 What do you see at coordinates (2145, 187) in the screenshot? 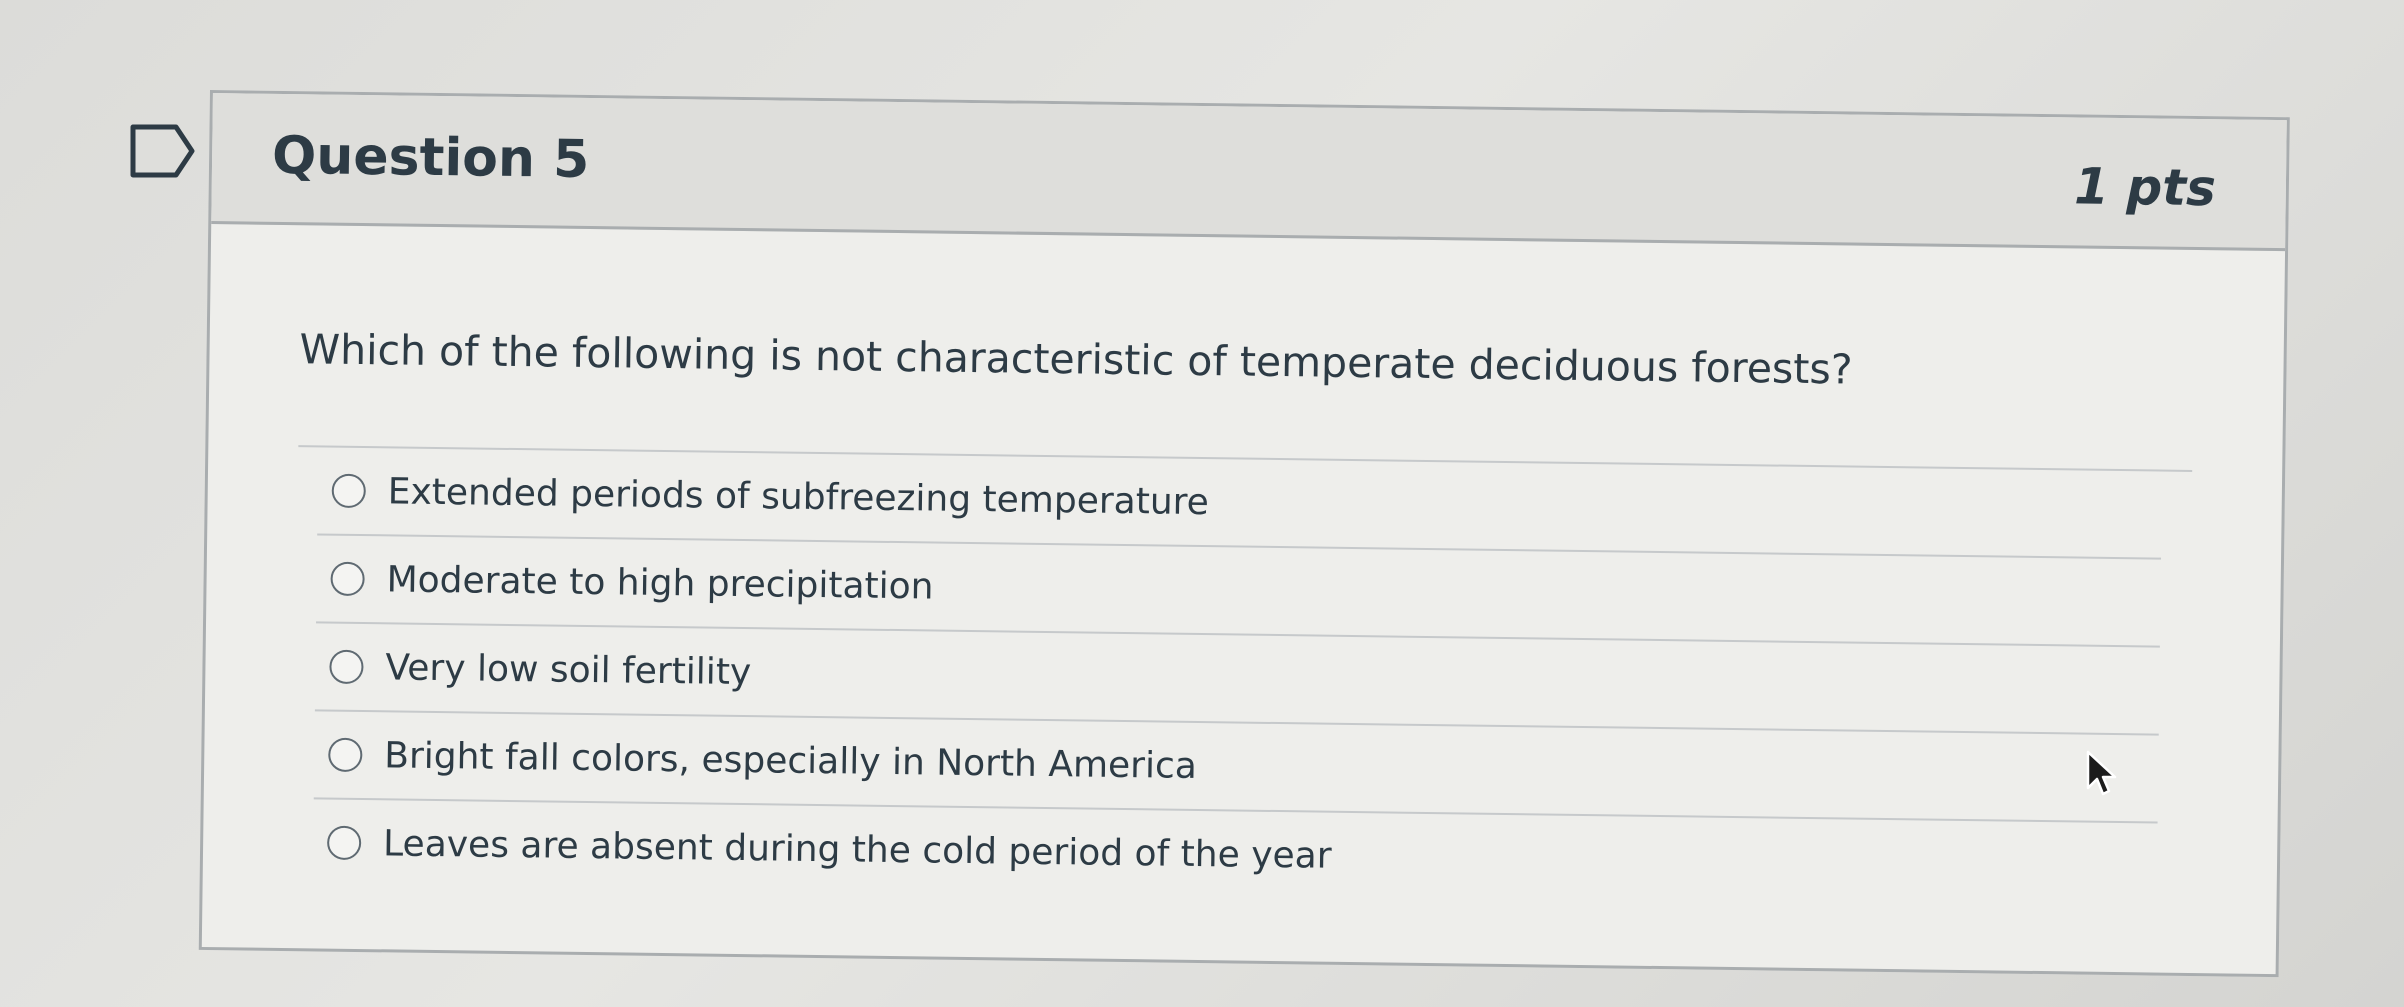
I see `question-points: 1 pts` at bounding box center [2145, 187].